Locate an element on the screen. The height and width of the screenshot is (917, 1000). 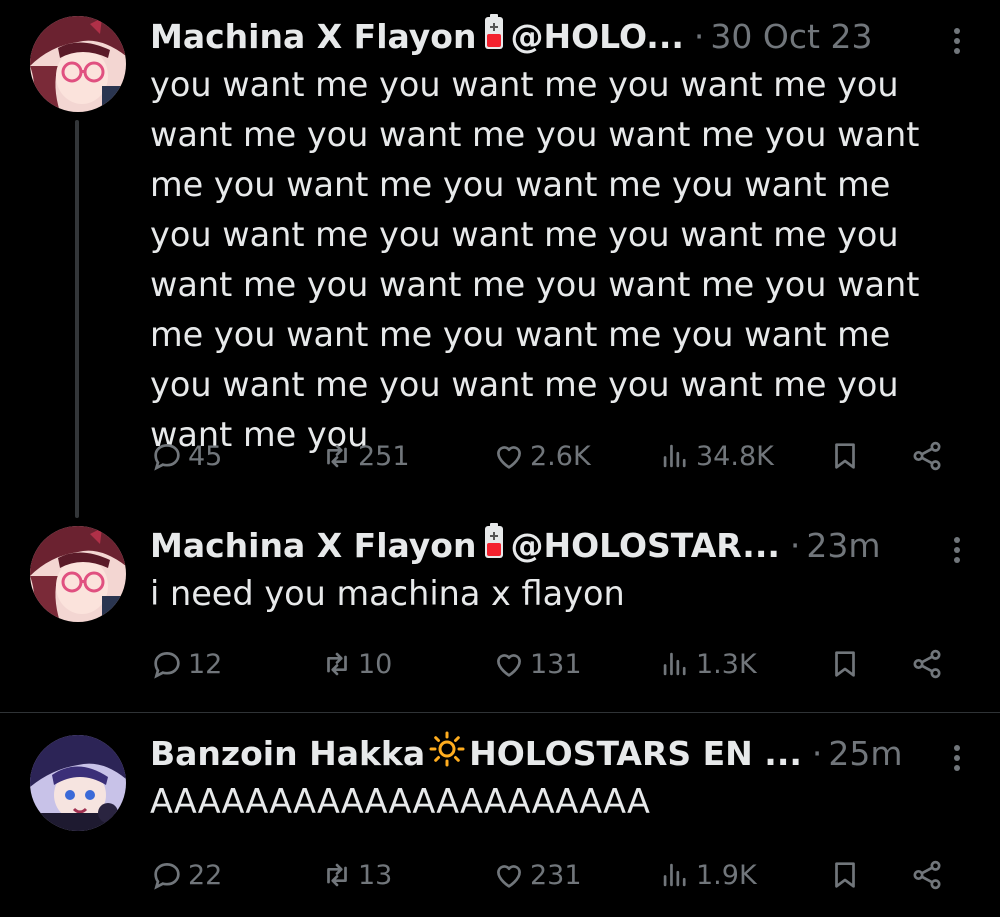
repost-button: 251 is located at coordinates (365, 456).